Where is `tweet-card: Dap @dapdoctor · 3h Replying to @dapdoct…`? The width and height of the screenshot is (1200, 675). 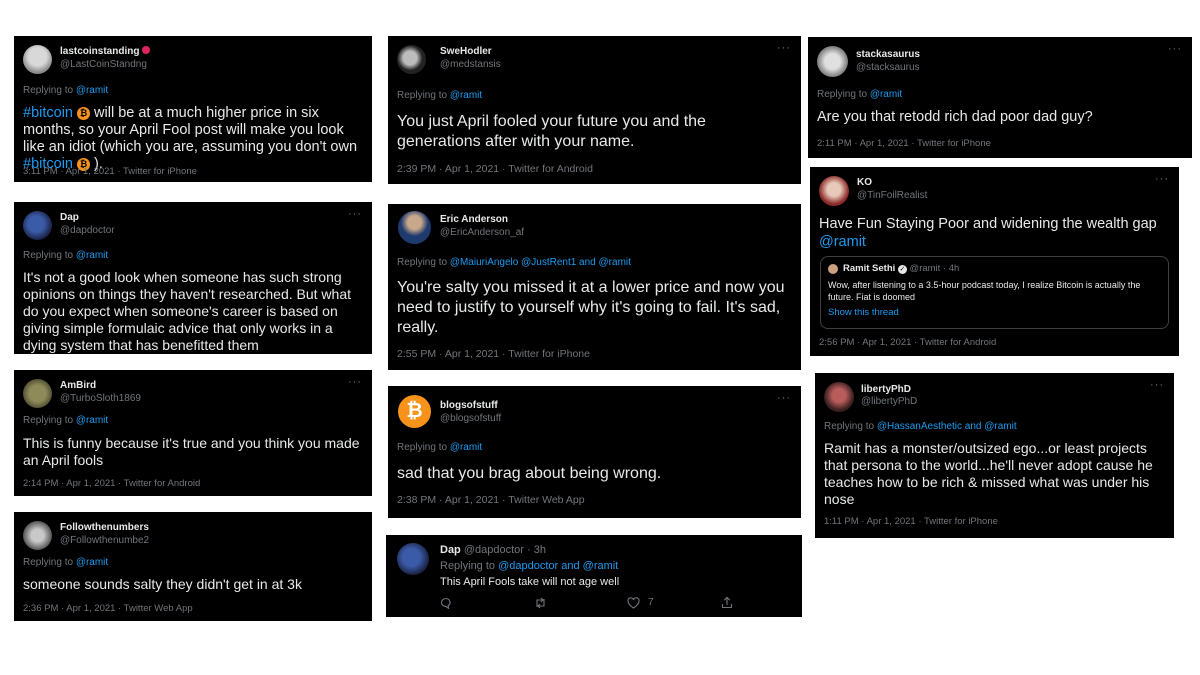
tweet-card: Dap @dapdoctor · 3h Replying to @dapdoct… is located at coordinates (594, 576).